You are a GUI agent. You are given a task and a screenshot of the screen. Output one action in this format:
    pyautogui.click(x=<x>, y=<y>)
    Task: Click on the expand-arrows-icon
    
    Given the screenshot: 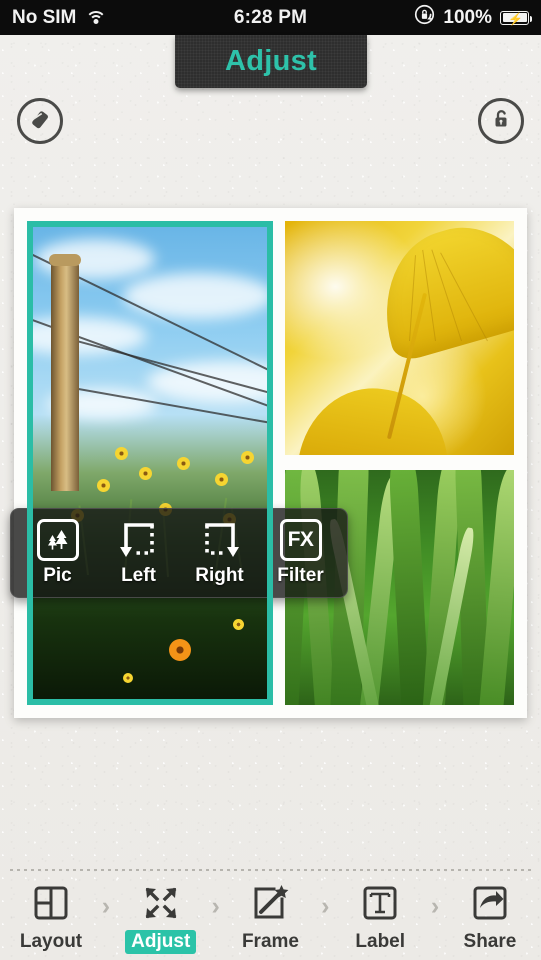 What is the action you would take?
    pyautogui.click(x=161, y=903)
    